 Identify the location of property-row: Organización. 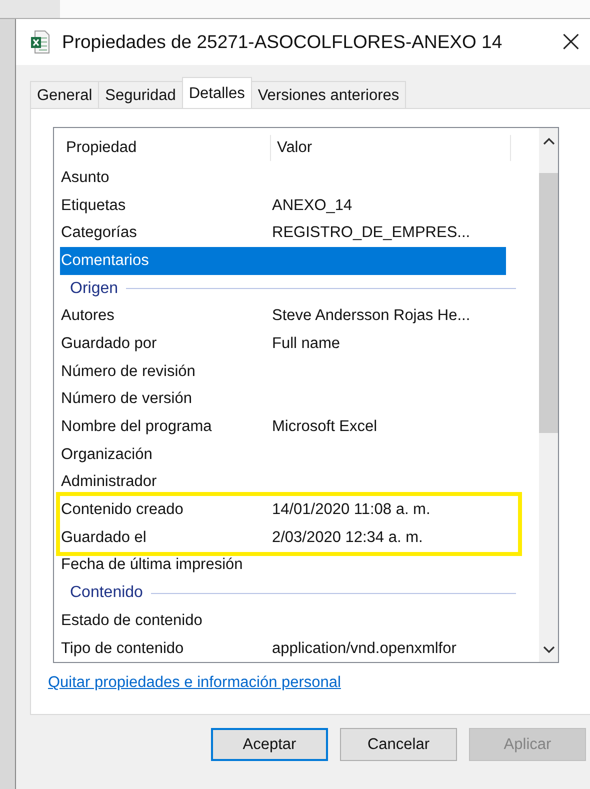
(283, 454).